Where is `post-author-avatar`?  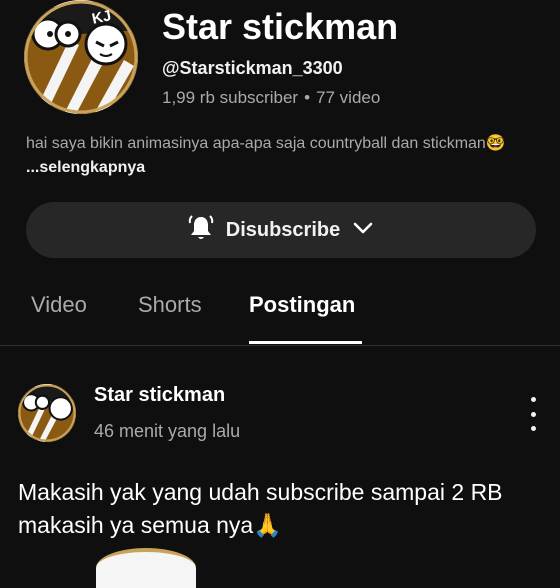
post-author-avatar is located at coordinates (47, 413).